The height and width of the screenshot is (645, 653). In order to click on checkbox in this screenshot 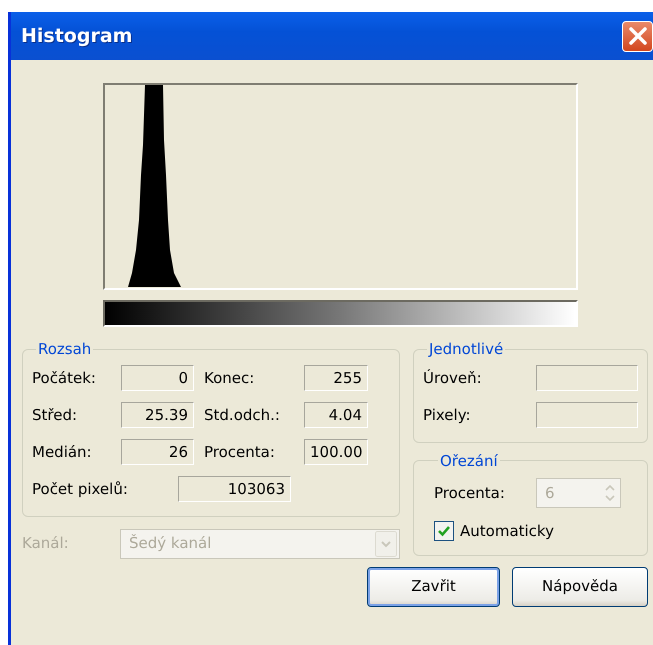, I will do `click(444, 531)`.